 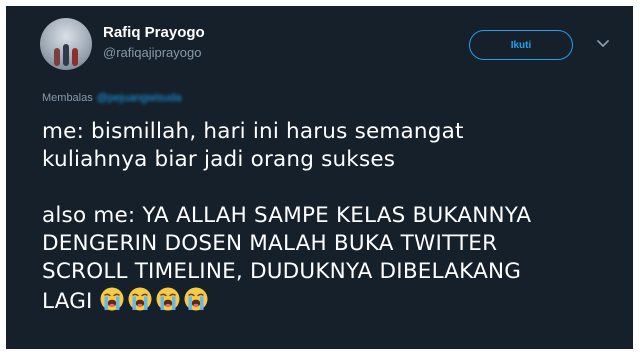 I want to click on reply-context: Membalas @pejuangwisuda, so click(x=111, y=98).